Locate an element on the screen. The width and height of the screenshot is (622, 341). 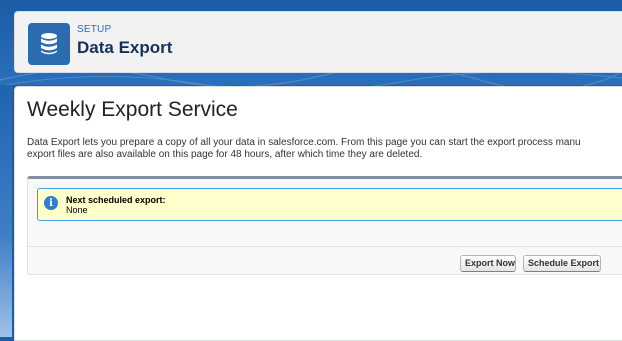
info-value: None is located at coordinates (77, 210).